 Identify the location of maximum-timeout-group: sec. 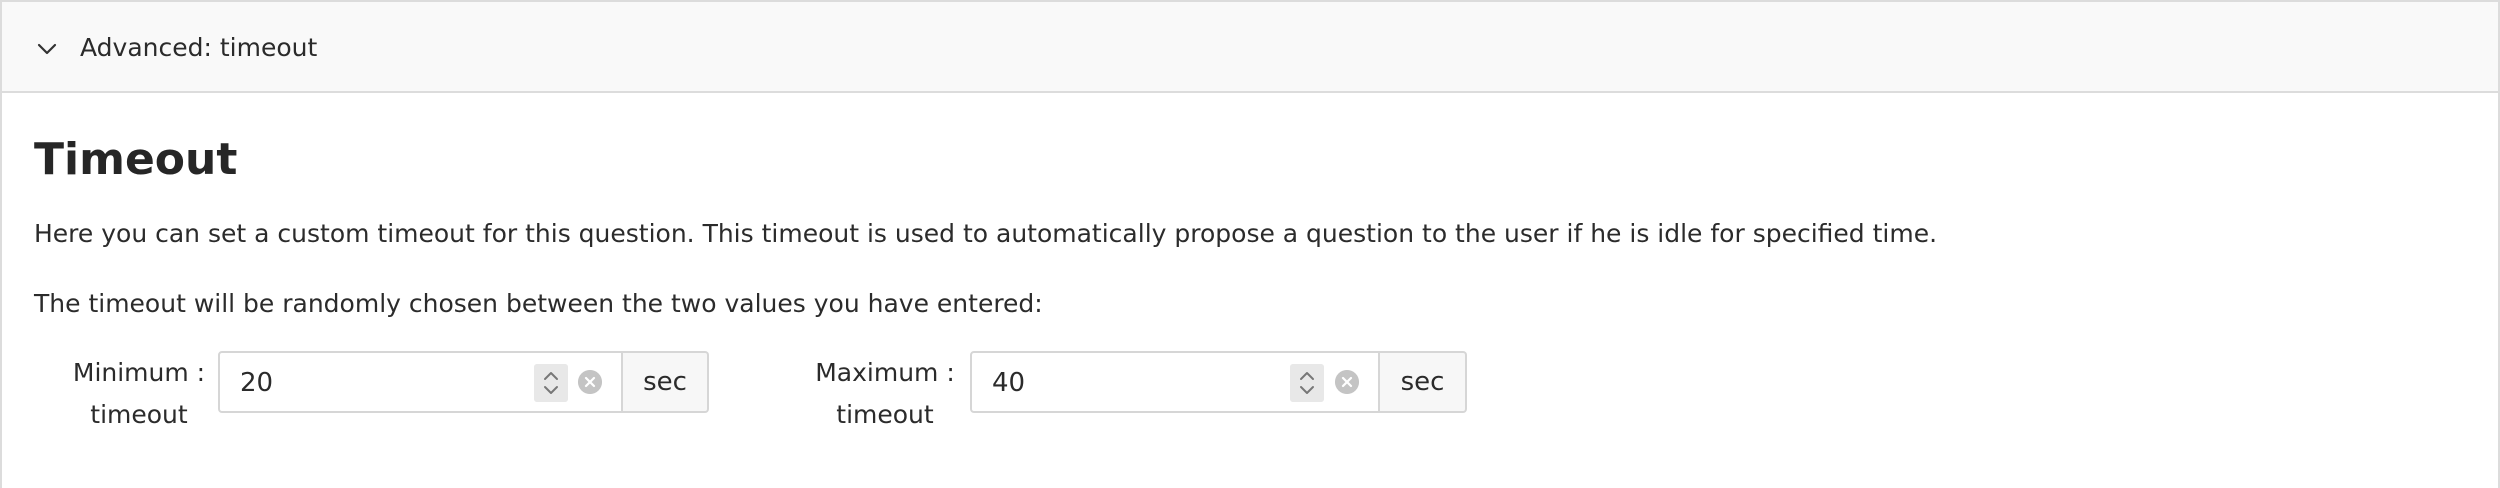
(1218, 382).